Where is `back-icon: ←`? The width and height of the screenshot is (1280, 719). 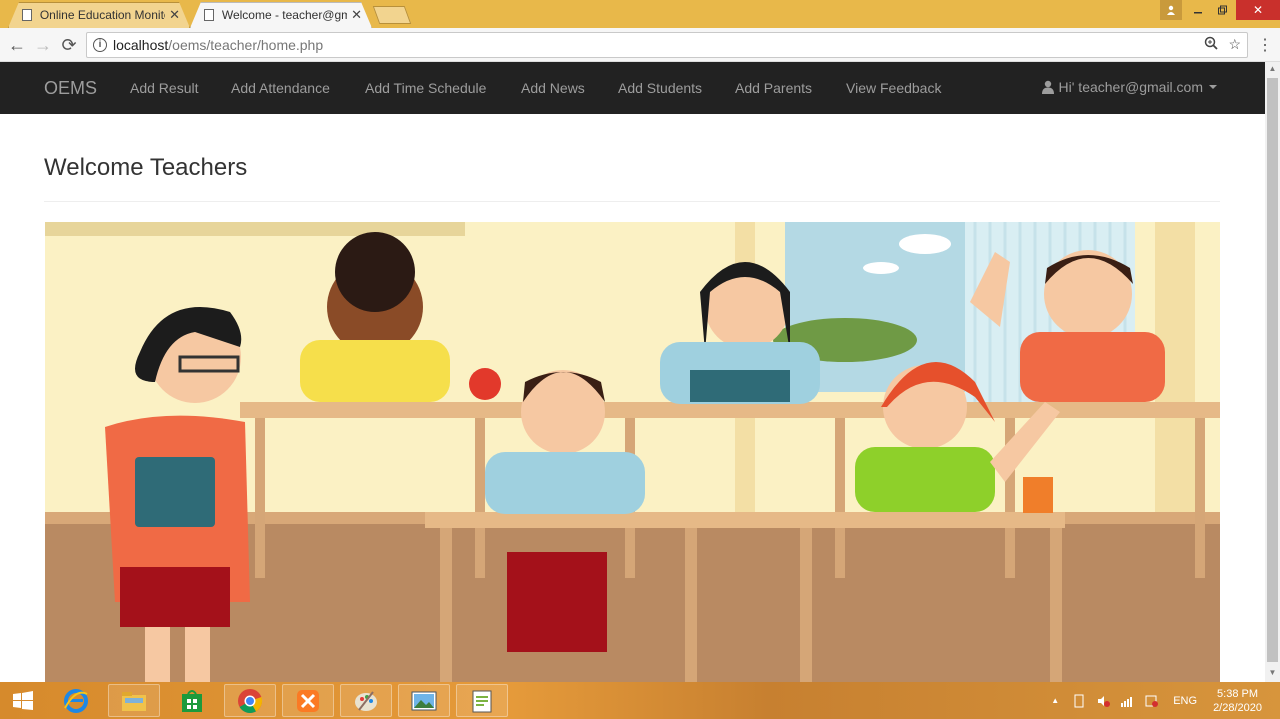
back-icon: ← is located at coordinates (17, 45).